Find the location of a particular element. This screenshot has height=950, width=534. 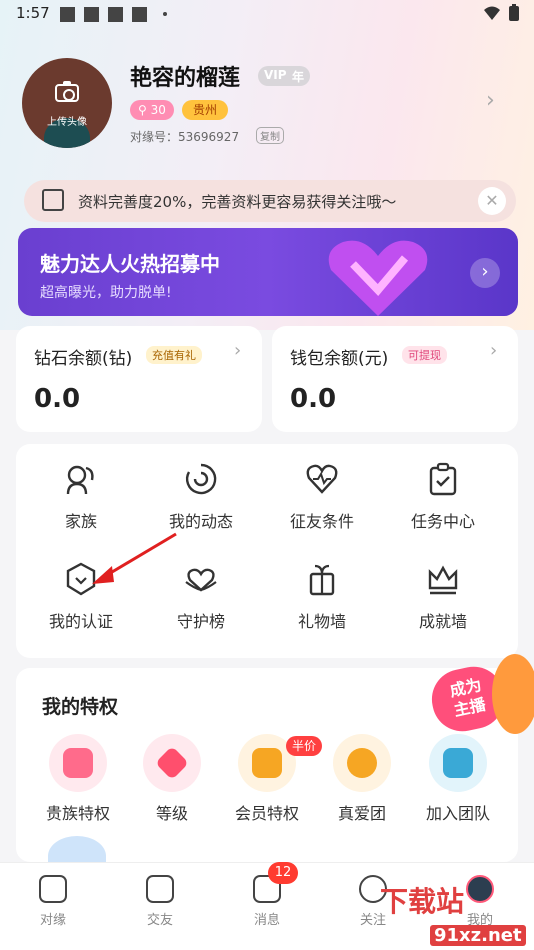

tip-text: 资料完善度20%，完善资料更容易获得关注哦～ is located at coordinates (237, 202).